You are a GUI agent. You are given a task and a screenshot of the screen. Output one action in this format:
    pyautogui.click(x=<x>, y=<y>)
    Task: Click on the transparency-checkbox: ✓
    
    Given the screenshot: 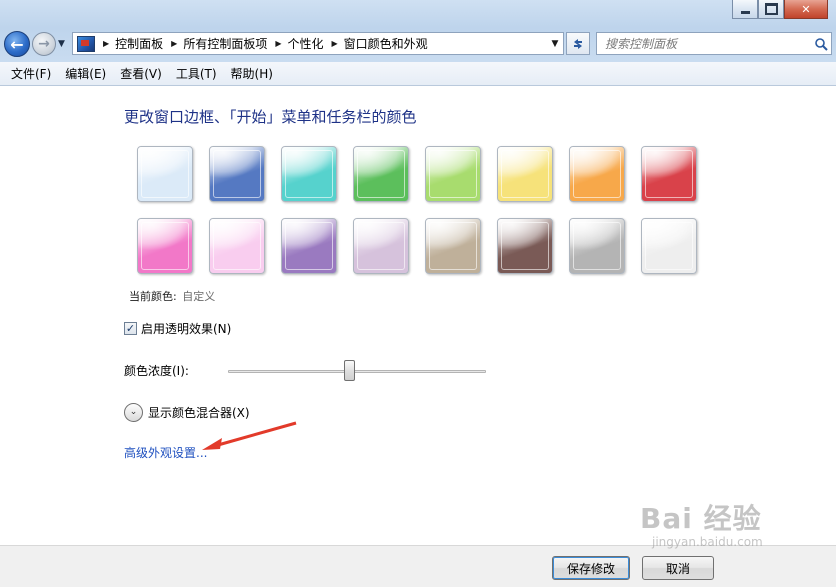 What is the action you would take?
    pyautogui.click(x=130, y=328)
    